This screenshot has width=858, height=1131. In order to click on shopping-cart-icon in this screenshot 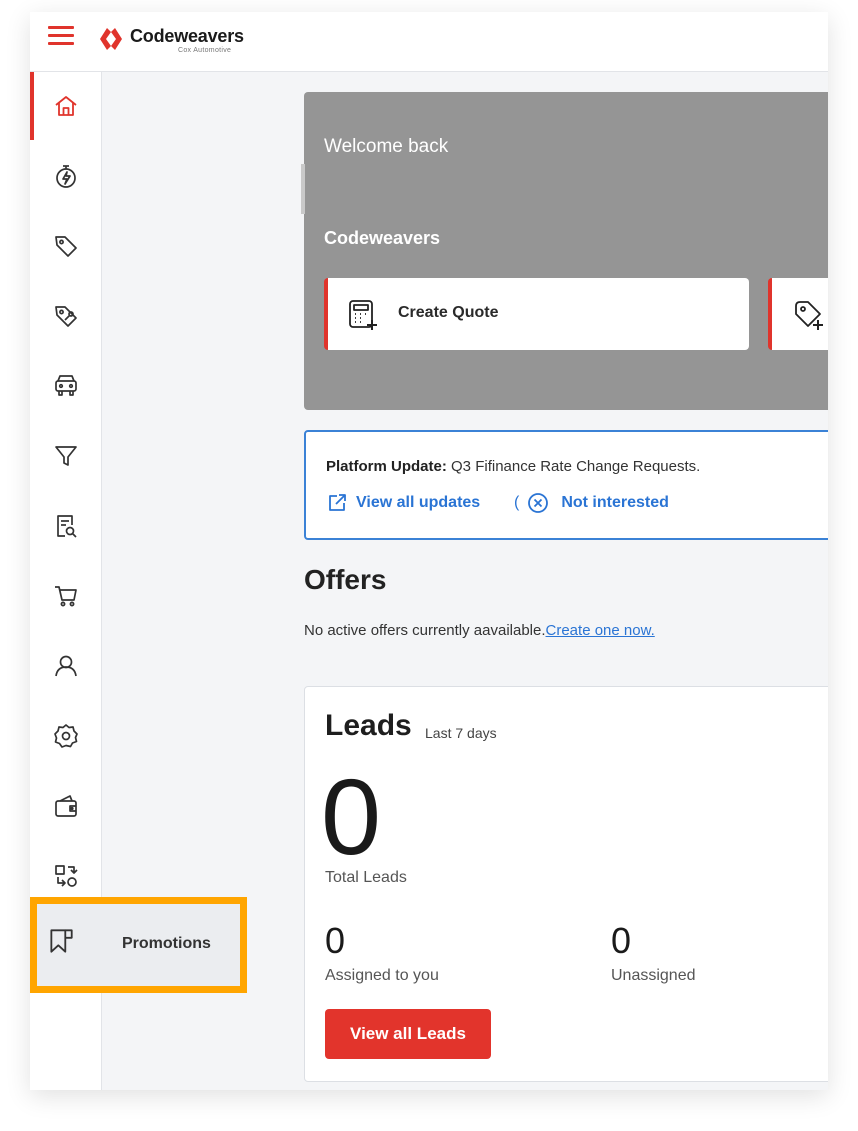, I will do `click(66, 596)`.